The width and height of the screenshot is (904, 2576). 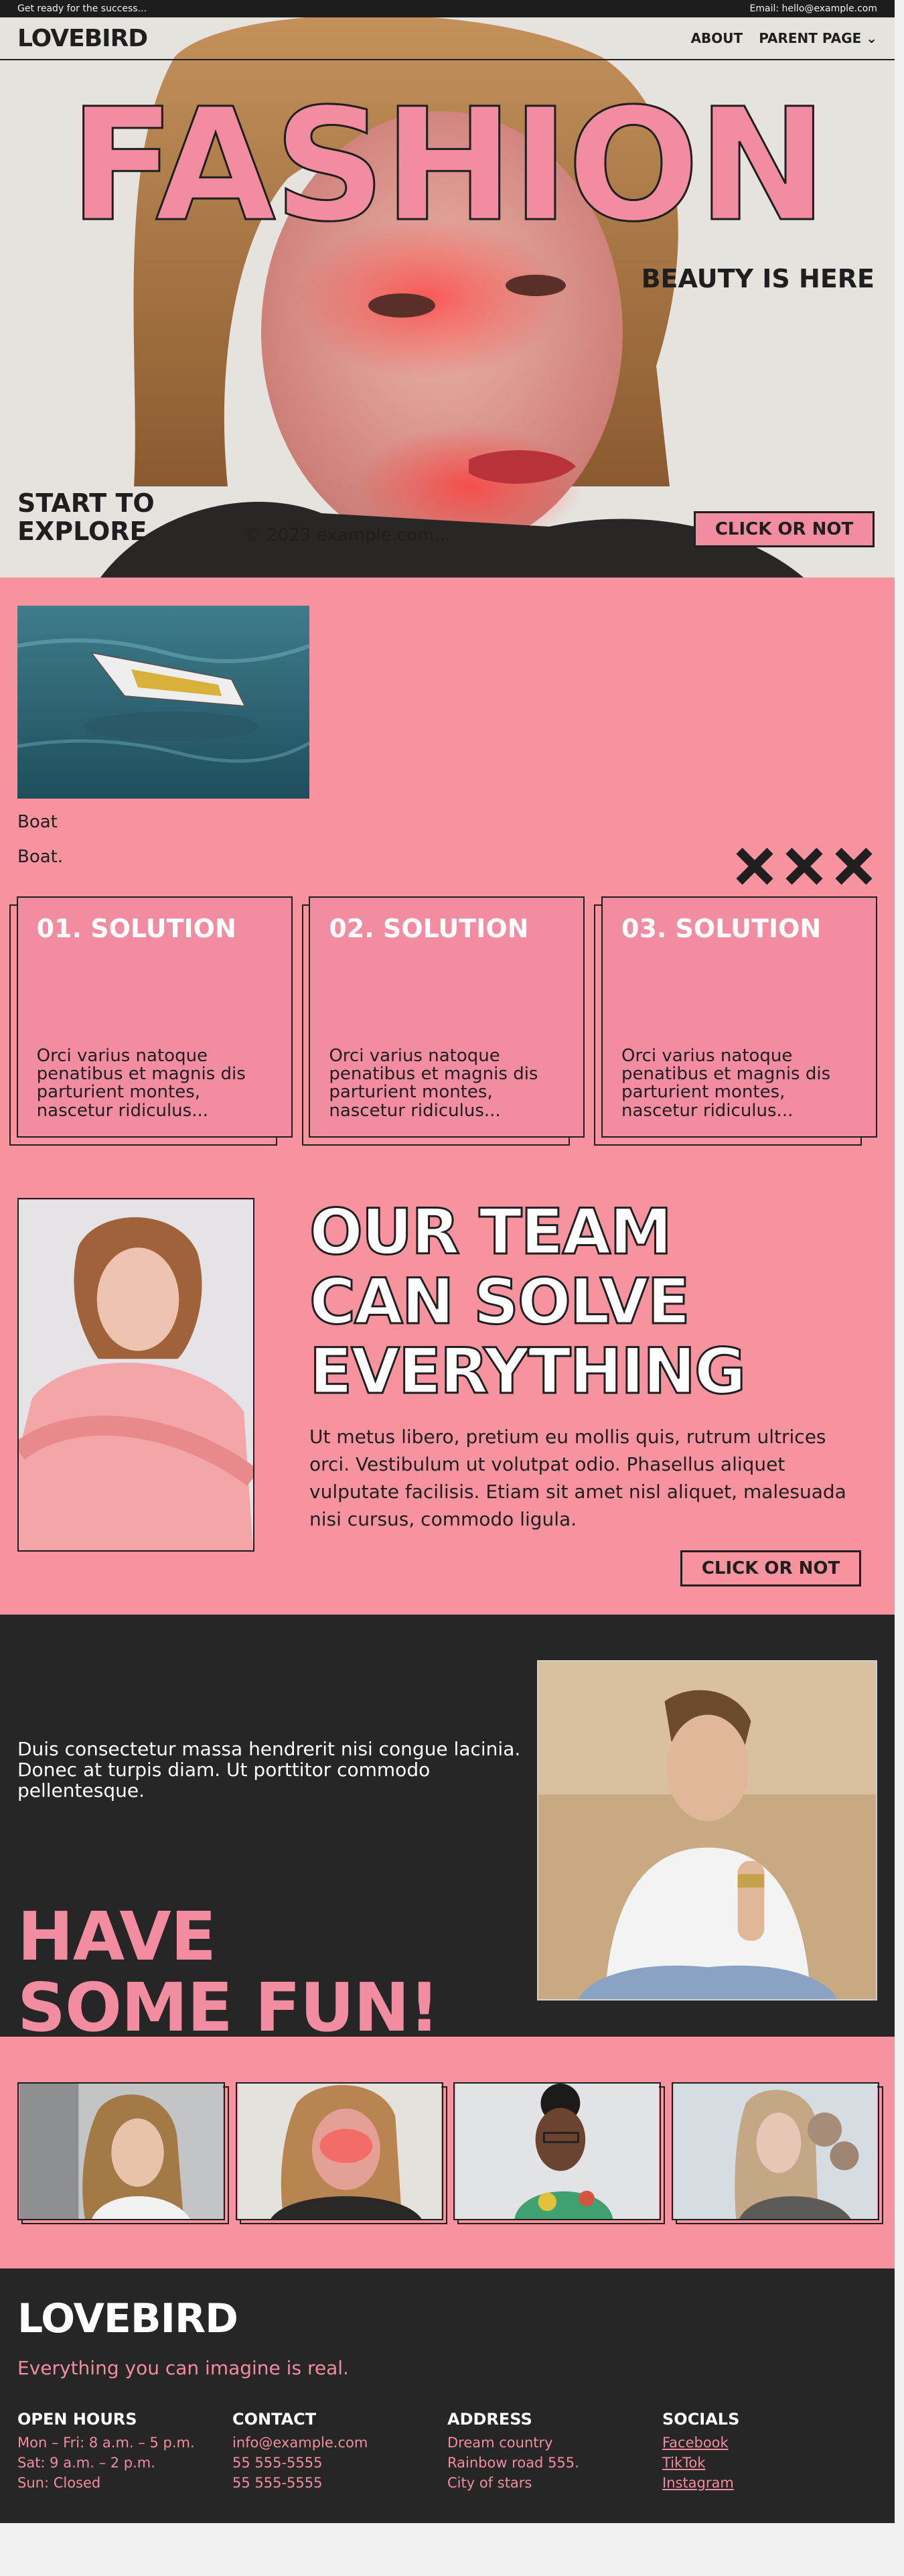 What do you see at coordinates (274, 2420) in the screenshot?
I see `footer-contact-title: CONTACT` at bounding box center [274, 2420].